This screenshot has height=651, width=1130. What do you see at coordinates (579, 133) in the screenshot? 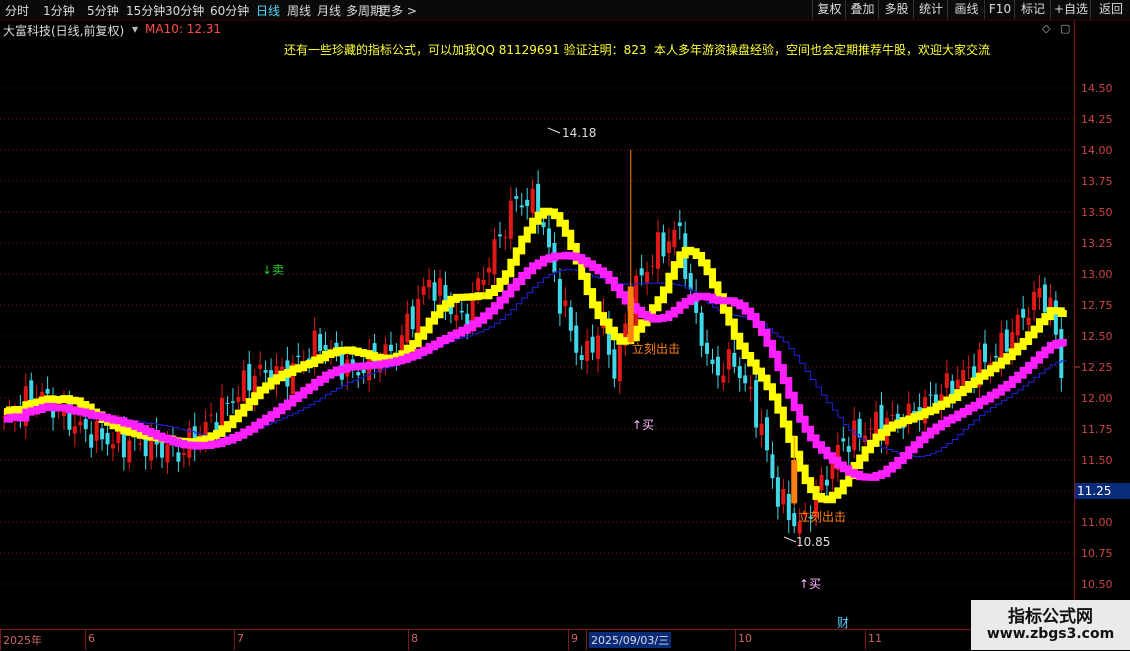
I see `high-label: 14.18` at bounding box center [579, 133].